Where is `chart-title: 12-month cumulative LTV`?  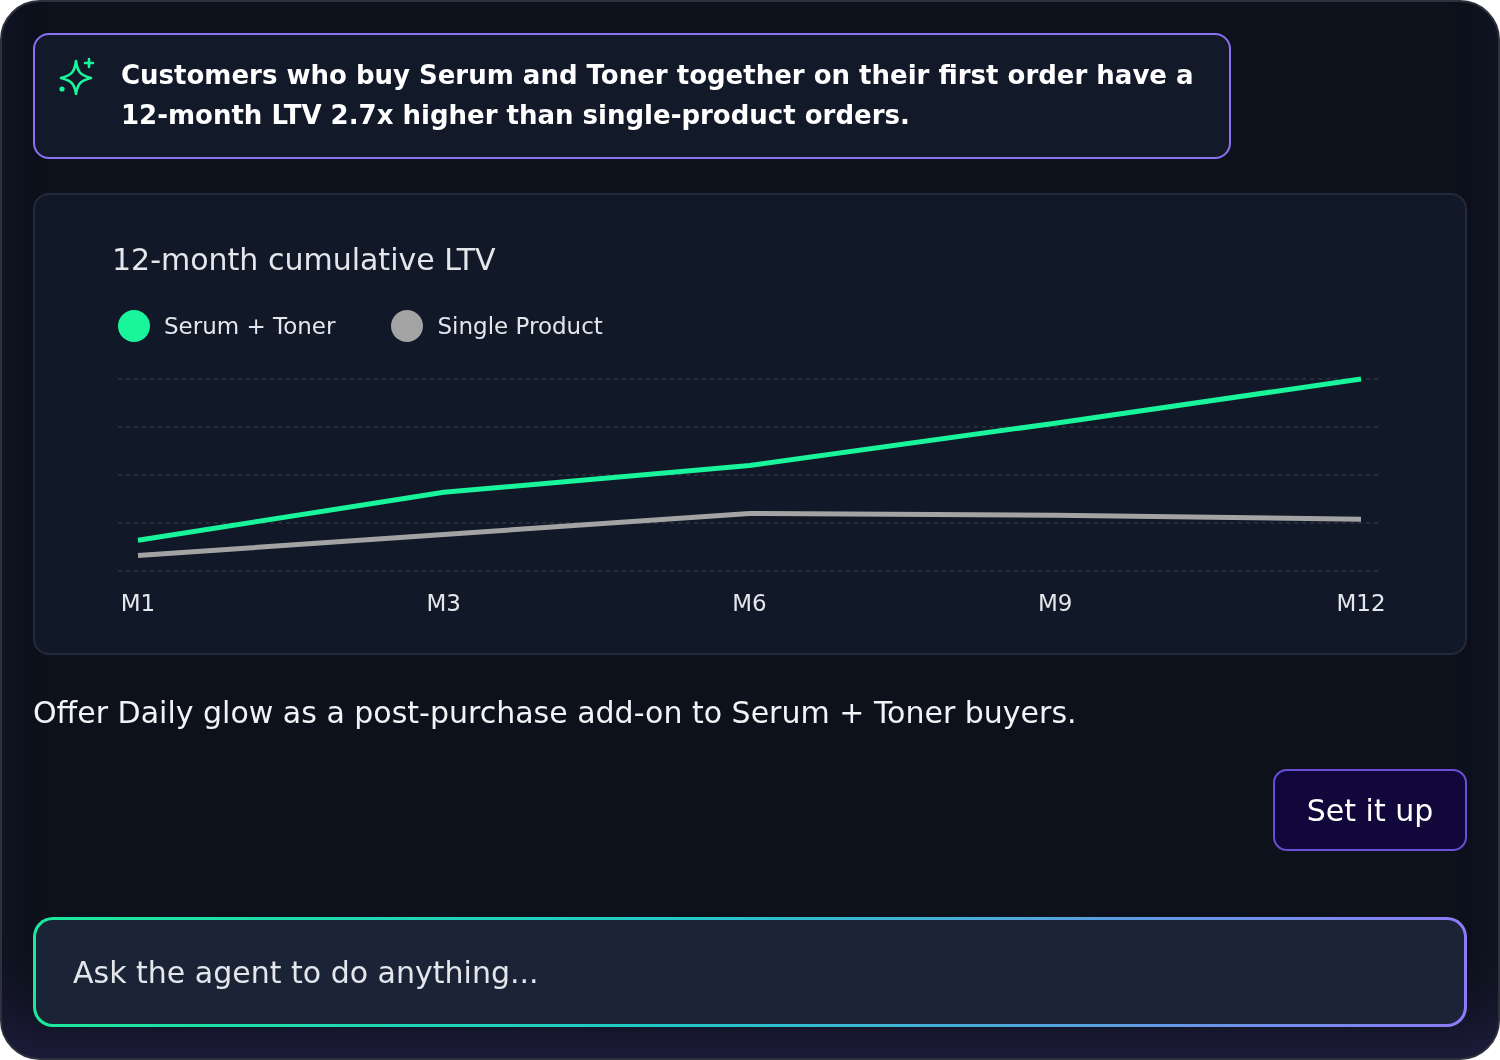
chart-title: 12-month cumulative LTV is located at coordinates (304, 260).